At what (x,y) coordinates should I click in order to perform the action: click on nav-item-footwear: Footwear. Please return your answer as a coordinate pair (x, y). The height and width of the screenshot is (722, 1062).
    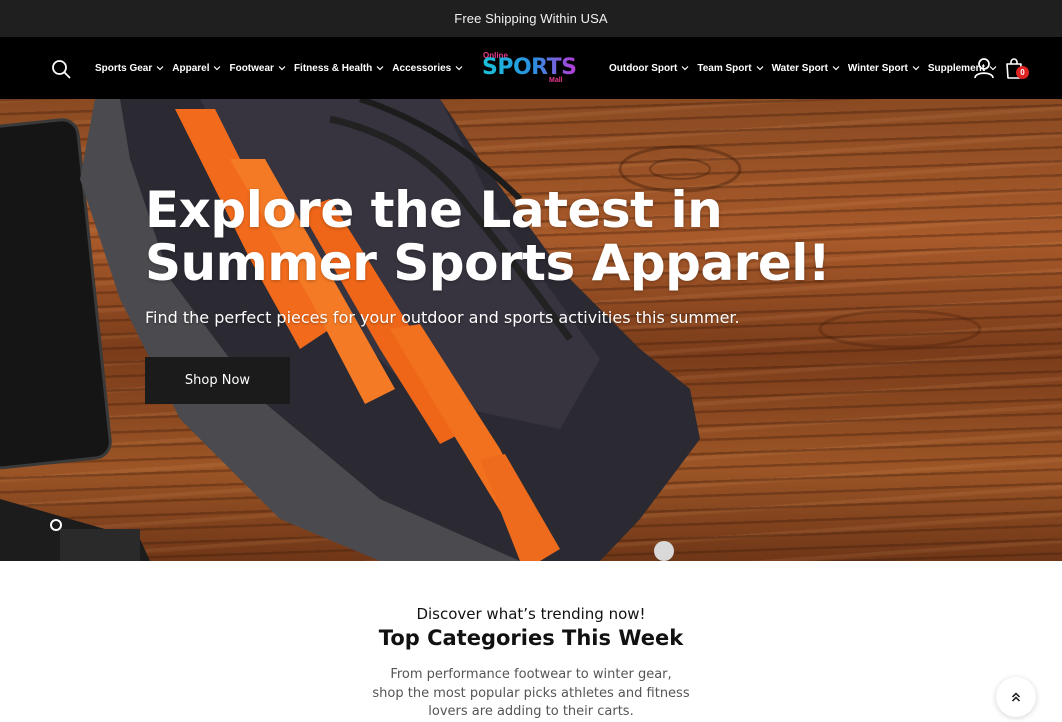
    Looking at the image, I should click on (257, 68).